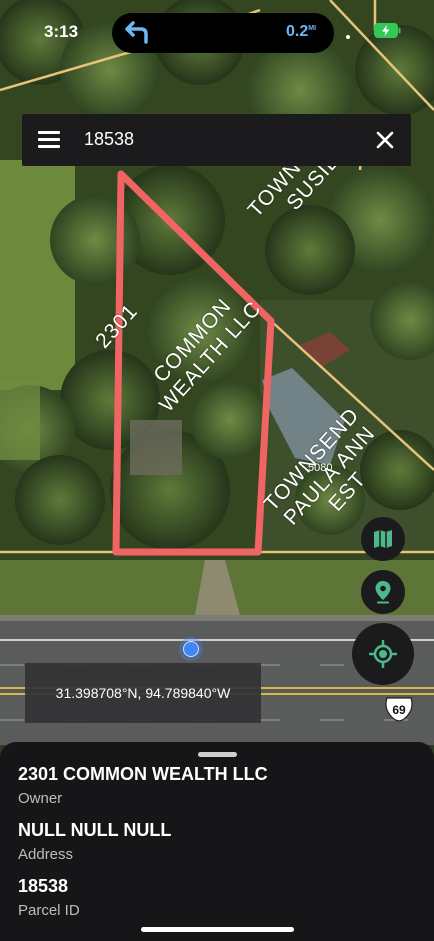  I want to click on my-location-button, so click(383, 654).